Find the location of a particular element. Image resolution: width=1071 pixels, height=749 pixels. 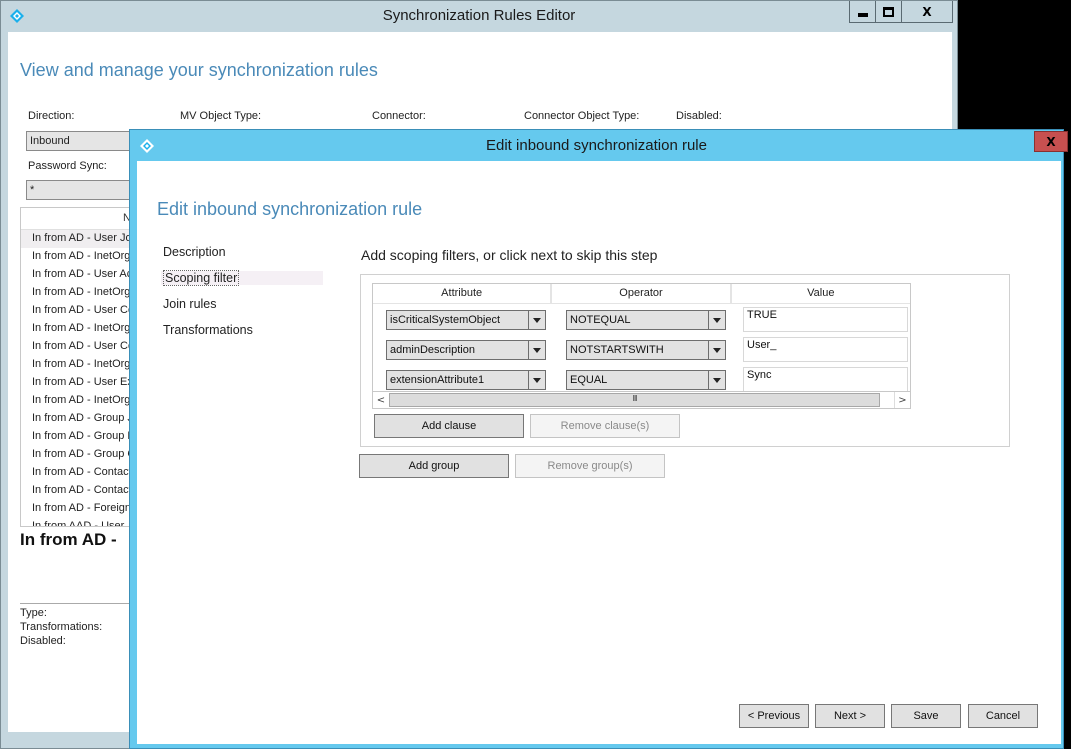

close-button: X is located at coordinates (927, 11).